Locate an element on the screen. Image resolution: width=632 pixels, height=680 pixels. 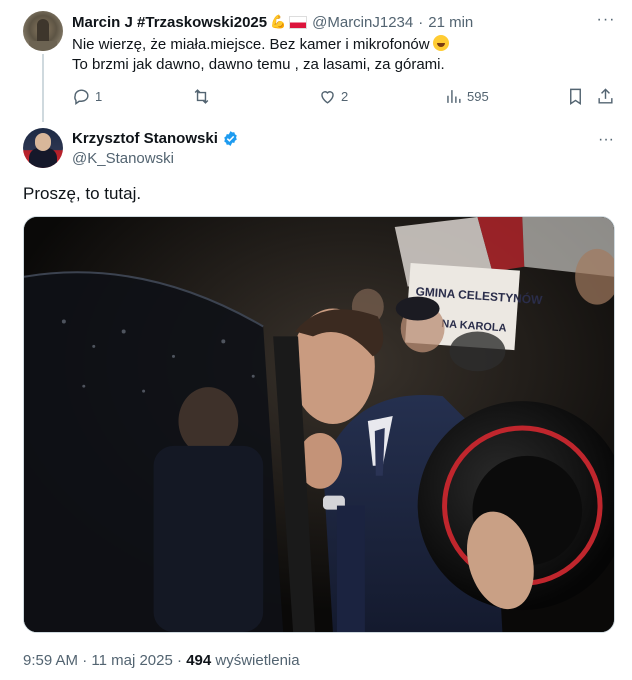
reply-count: 1 is located at coordinates (99, 96).